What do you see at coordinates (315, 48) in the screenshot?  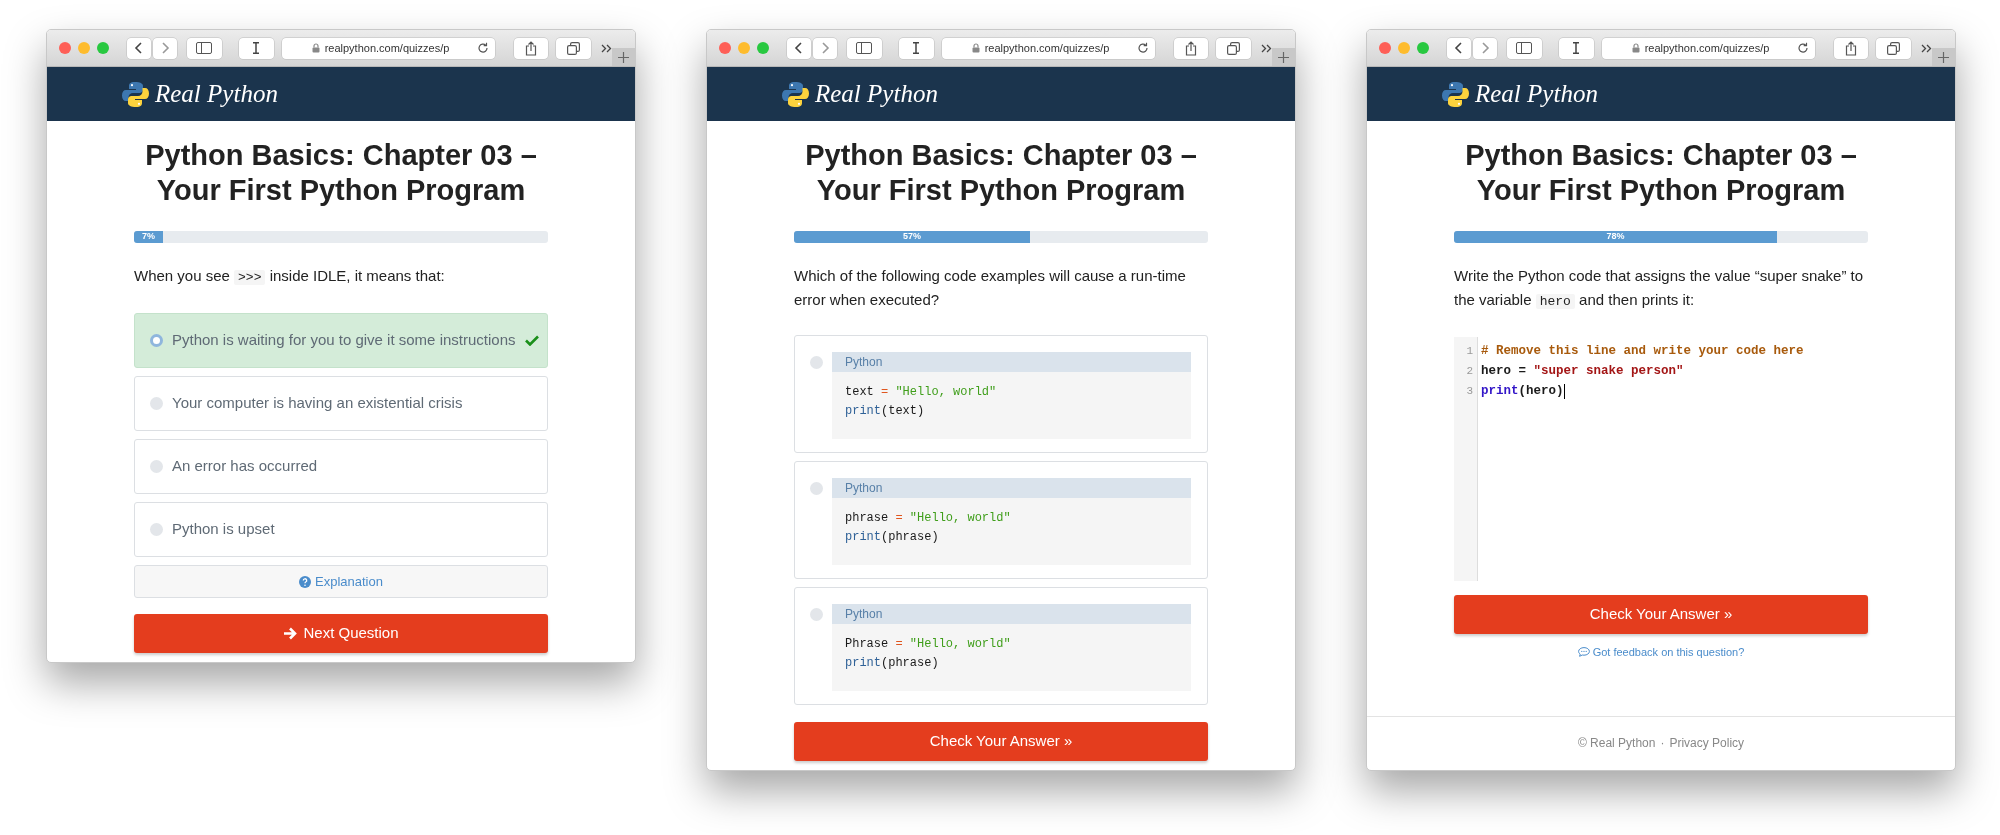 I see `lock-icon` at bounding box center [315, 48].